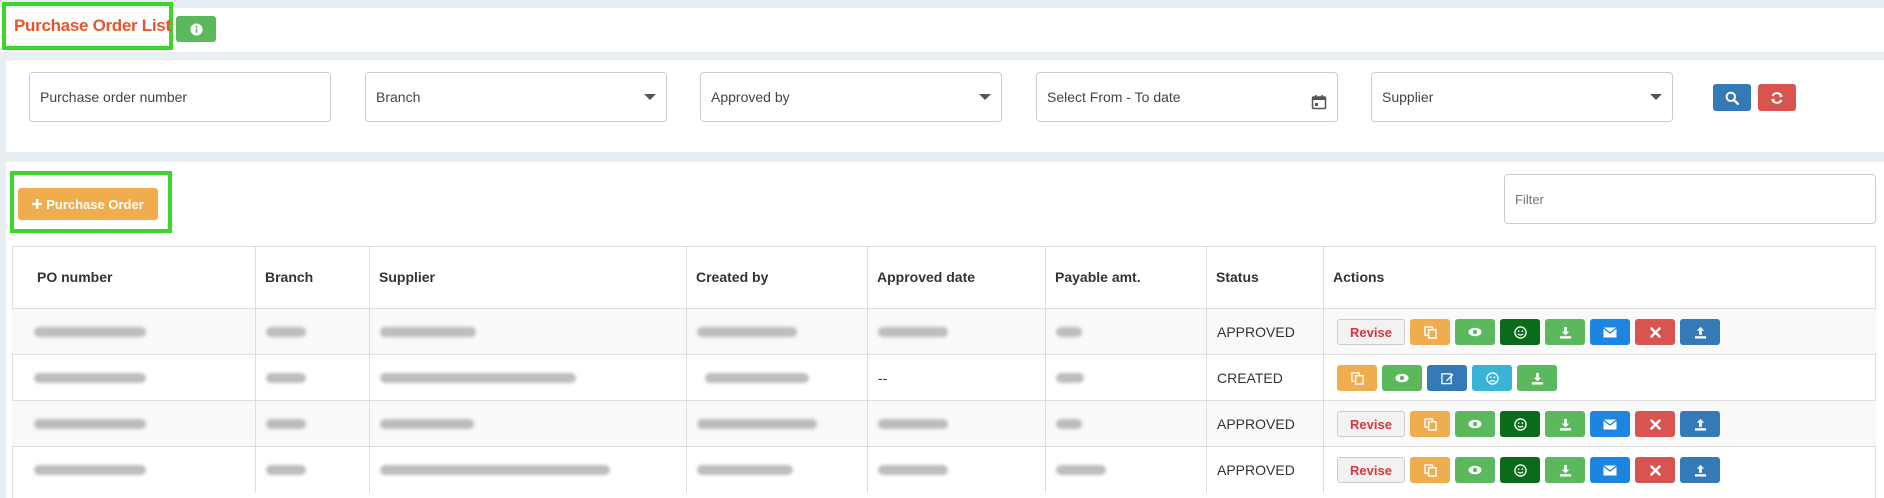  What do you see at coordinates (528, 277) in the screenshot?
I see `col-header-supplier: Supplier` at bounding box center [528, 277].